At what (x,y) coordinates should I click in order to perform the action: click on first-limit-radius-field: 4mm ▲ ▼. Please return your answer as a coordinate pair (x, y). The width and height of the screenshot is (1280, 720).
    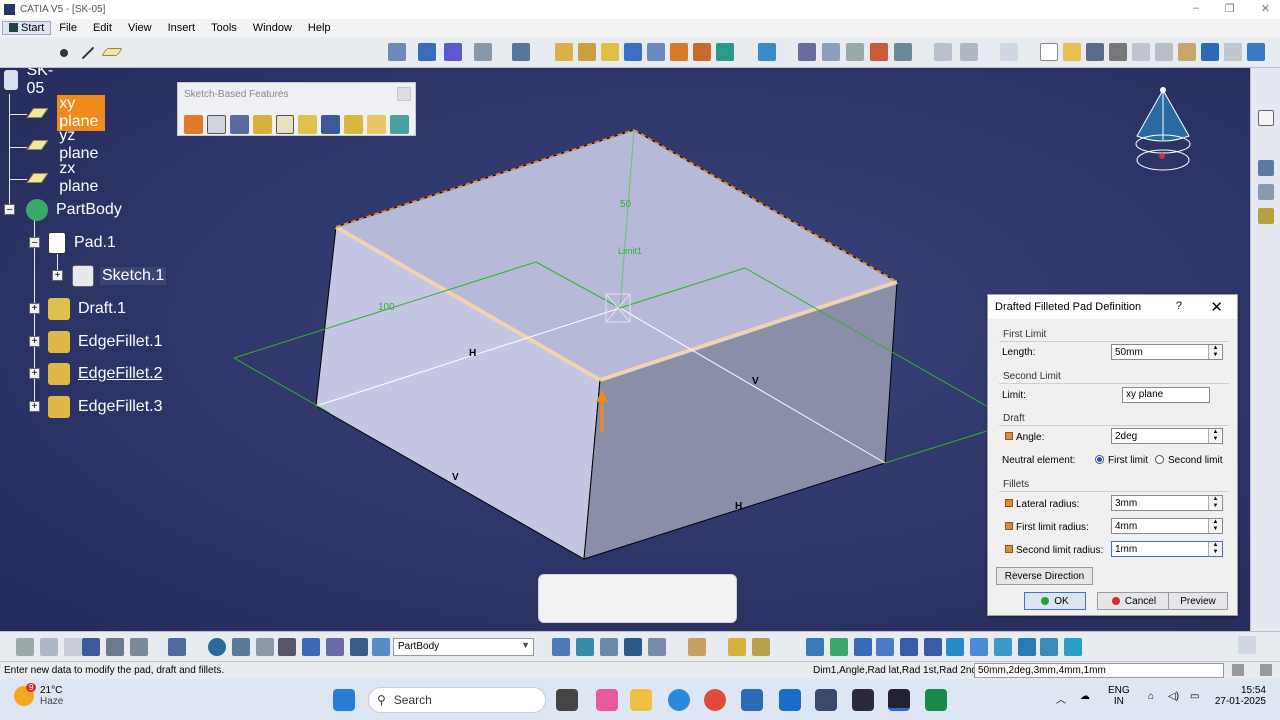
    Looking at the image, I should click on (1167, 526).